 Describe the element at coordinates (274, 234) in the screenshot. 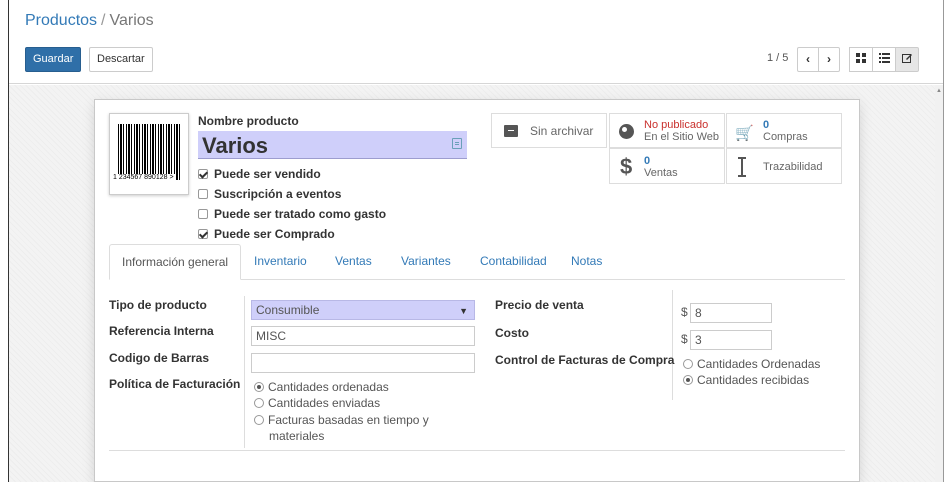

I see `checkbox-label: Puede ser Comprado` at that location.